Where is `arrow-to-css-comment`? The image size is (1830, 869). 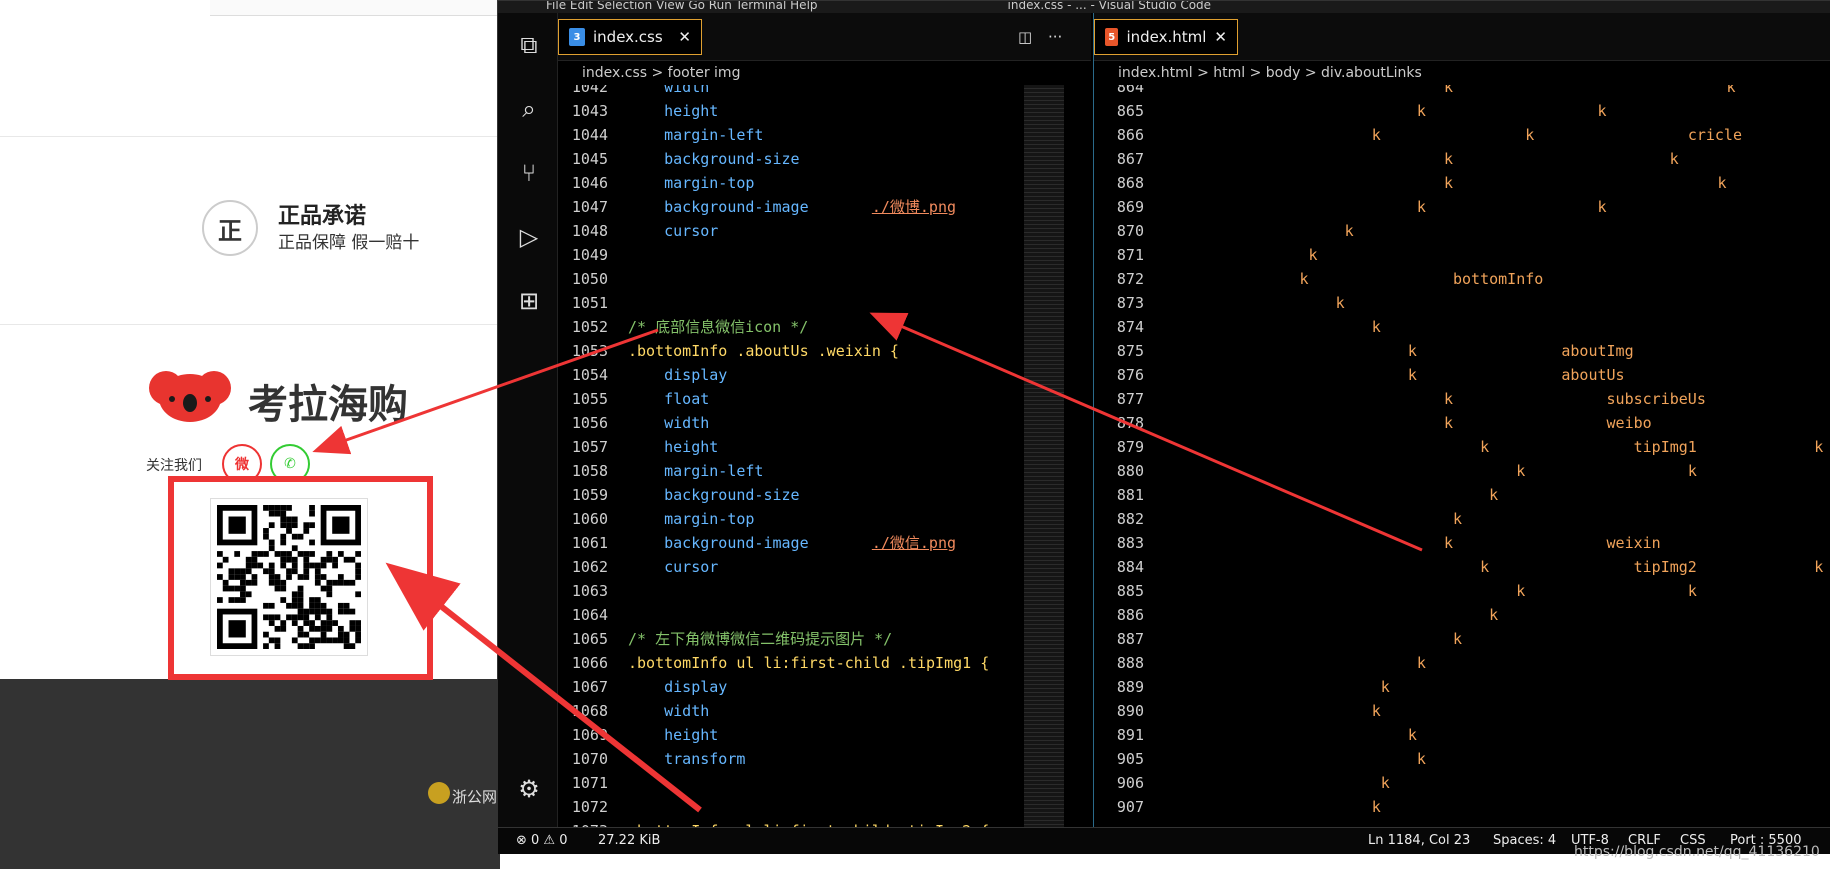 arrow-to-css-comment is located at coordinates (1146, 432).